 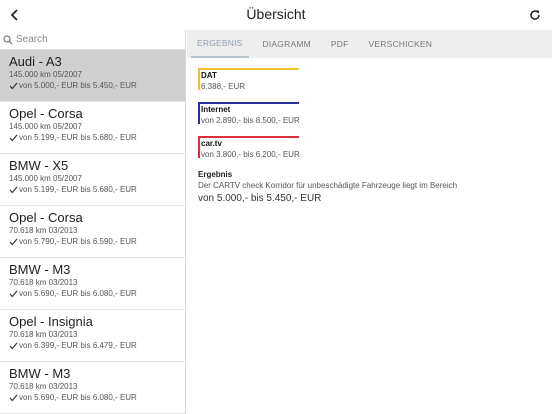 I want to click on car-price-range: von 6.399,- EUR bis 6.479,- EUR, so click(x=97, y=345).